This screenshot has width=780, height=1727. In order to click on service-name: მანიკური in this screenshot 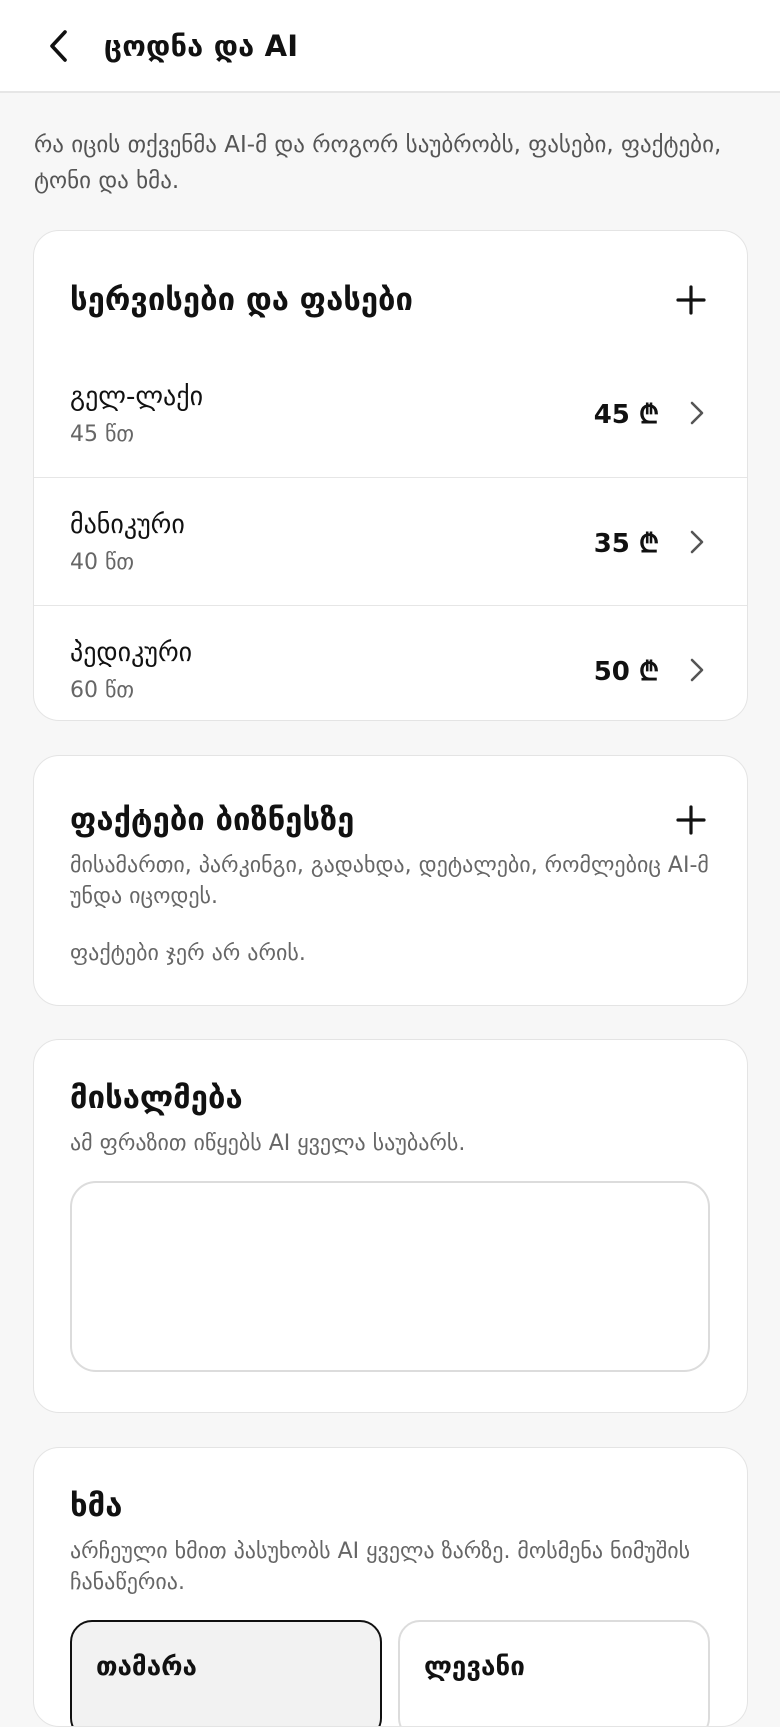, I will do `click(127, 525)`.